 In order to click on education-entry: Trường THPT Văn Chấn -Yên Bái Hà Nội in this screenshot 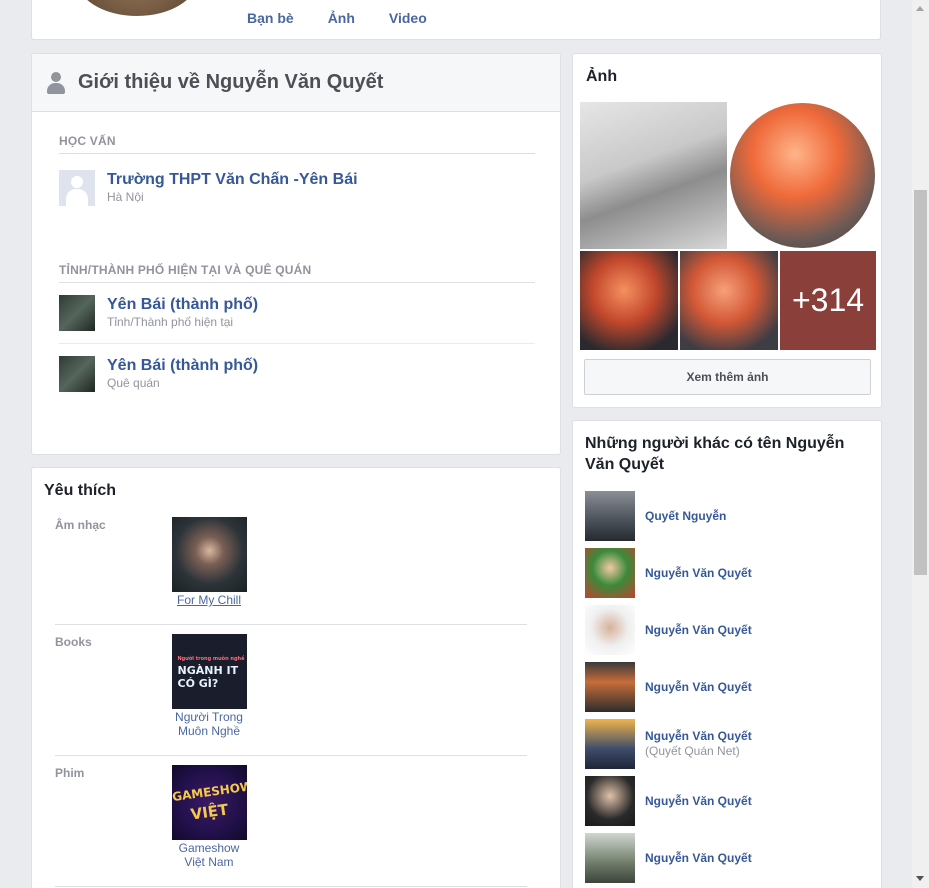, I will do `click(208, 188)`.